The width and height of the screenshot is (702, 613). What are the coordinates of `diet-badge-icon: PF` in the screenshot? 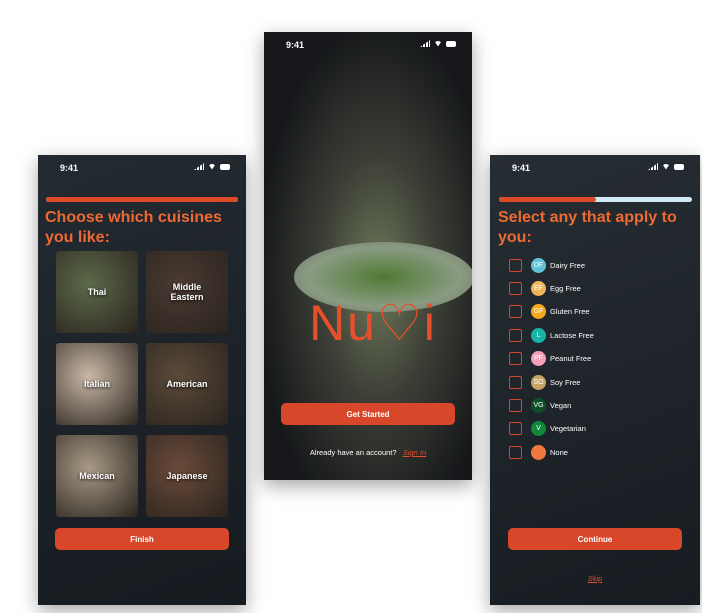 It's located at (538, 359).